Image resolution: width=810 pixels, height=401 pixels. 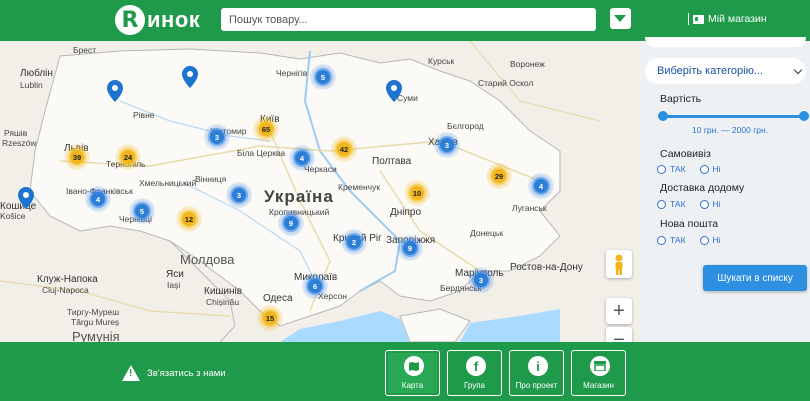 What do you see at coordinates (663, 116) in the screenshot?
I see `price-slider-min-handle` at bounding box center [663, 116].